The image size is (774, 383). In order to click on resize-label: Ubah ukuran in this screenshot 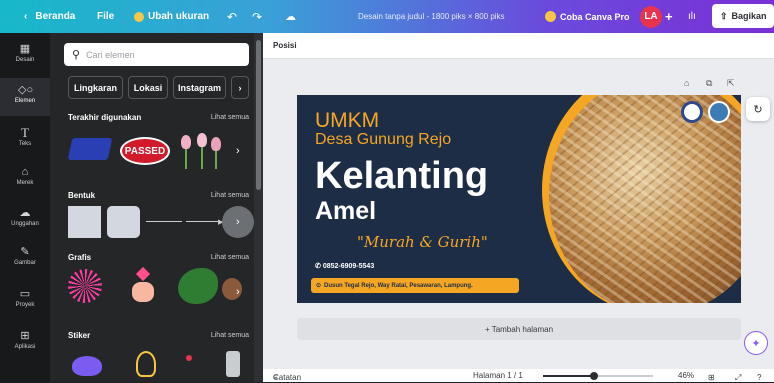, I will do `click(179, 16)`.